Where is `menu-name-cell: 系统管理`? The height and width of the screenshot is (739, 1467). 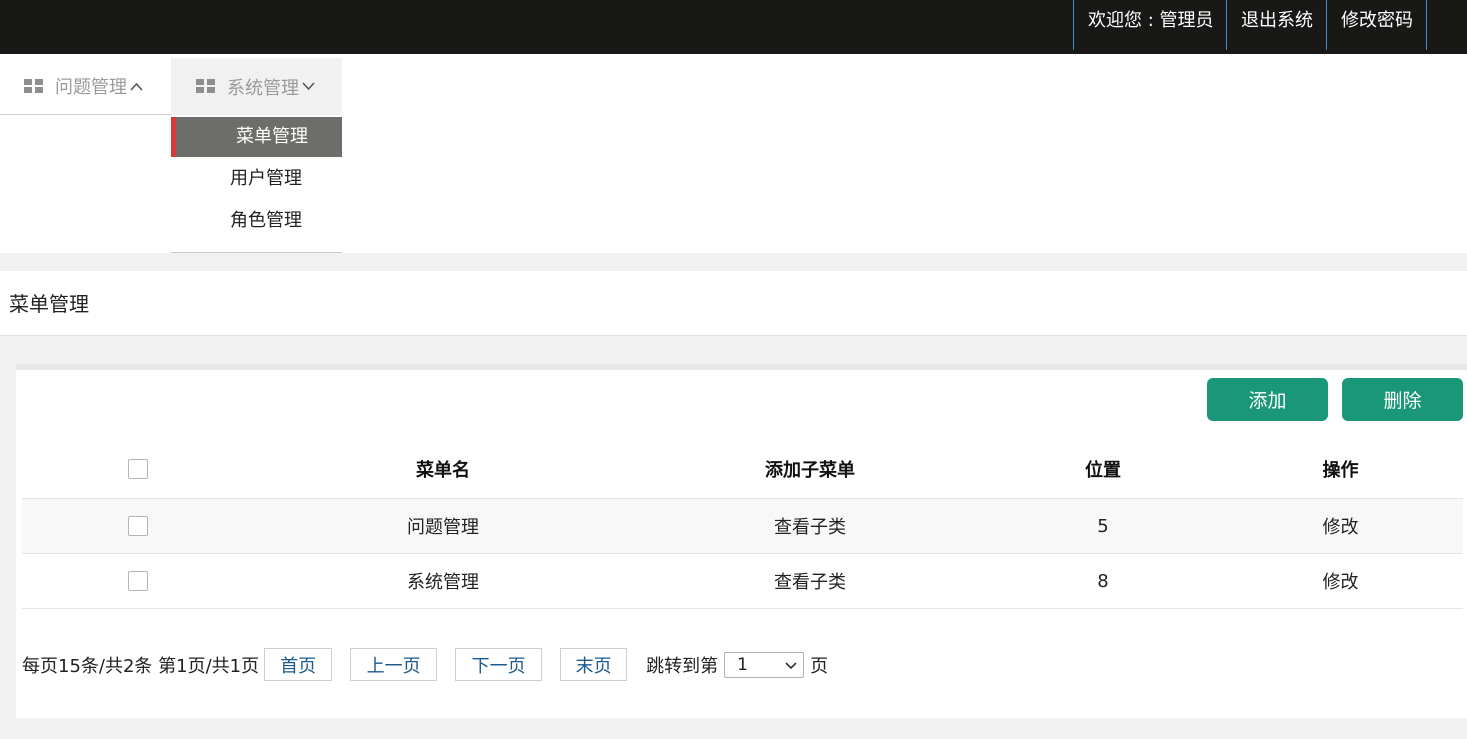 menu-name-cell: 系统管理 is located at coordinates (443, 582).